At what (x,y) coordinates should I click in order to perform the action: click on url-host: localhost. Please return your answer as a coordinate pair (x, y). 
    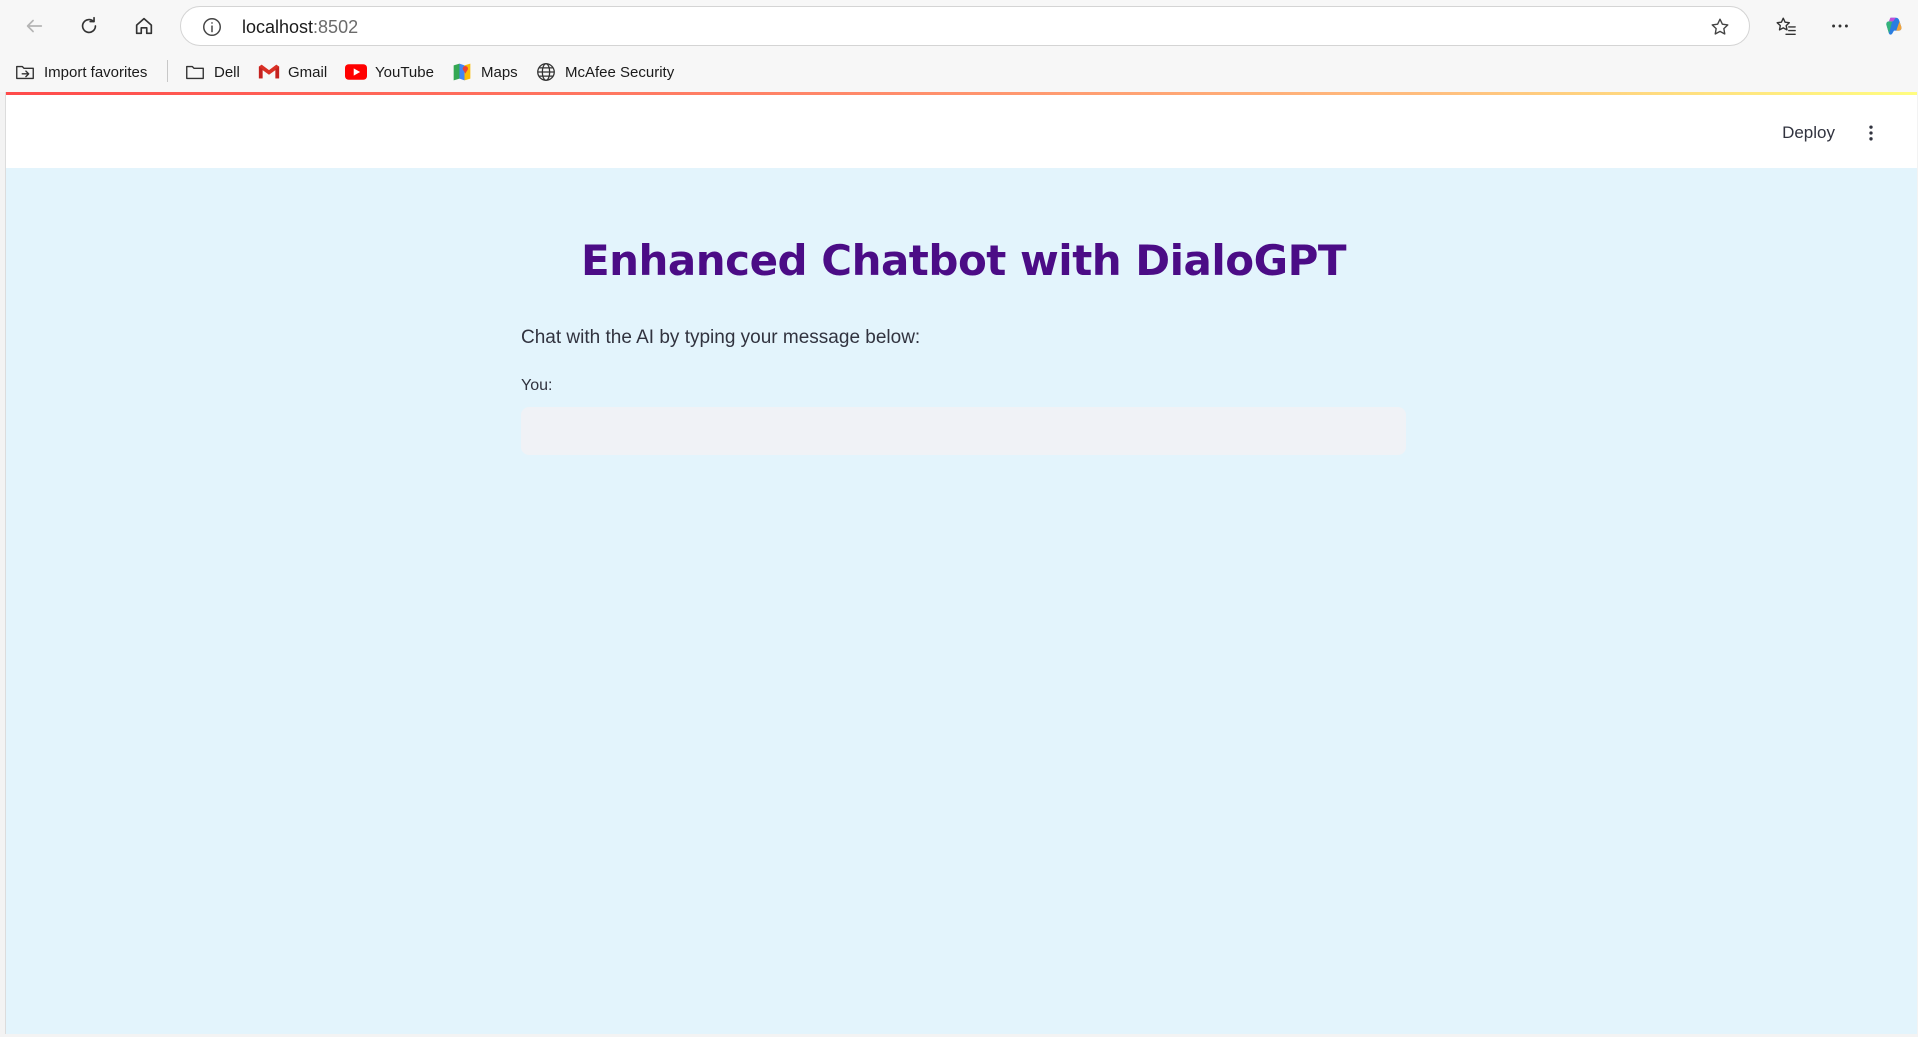
    Looking at the image, I should click on (278, 27).